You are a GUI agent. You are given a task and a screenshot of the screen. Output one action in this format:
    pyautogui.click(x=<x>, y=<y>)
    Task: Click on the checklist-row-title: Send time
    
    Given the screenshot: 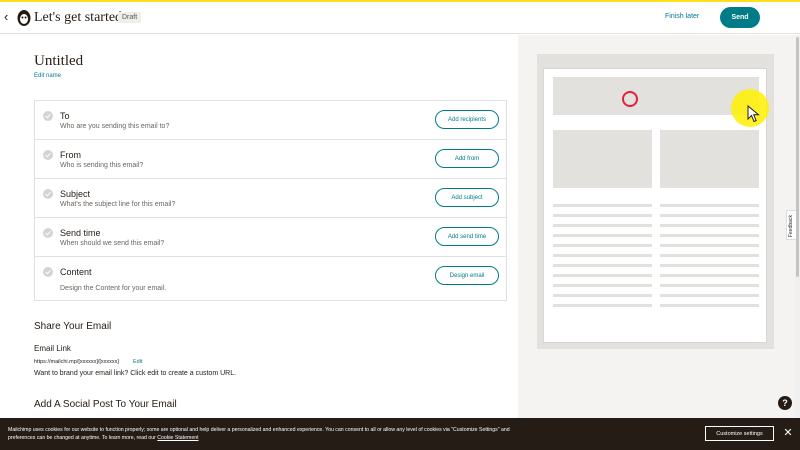 What is the action you would take?
    pyautogui.click(x=80, y=233)
    